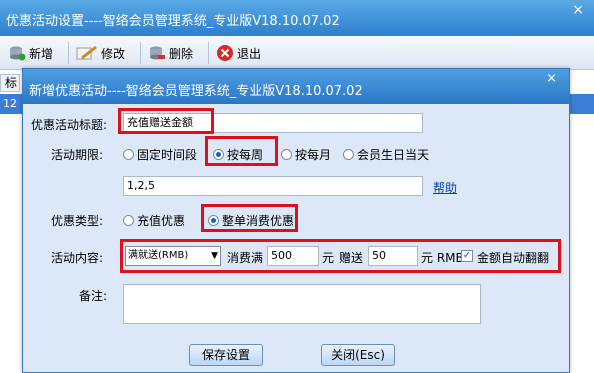 The height and width of the screenshot is (373, 594). What do you see at coordinates (77, 258) in the screenshot?
I see `content-label: 活动内容:` at bounding box center [77, 258].